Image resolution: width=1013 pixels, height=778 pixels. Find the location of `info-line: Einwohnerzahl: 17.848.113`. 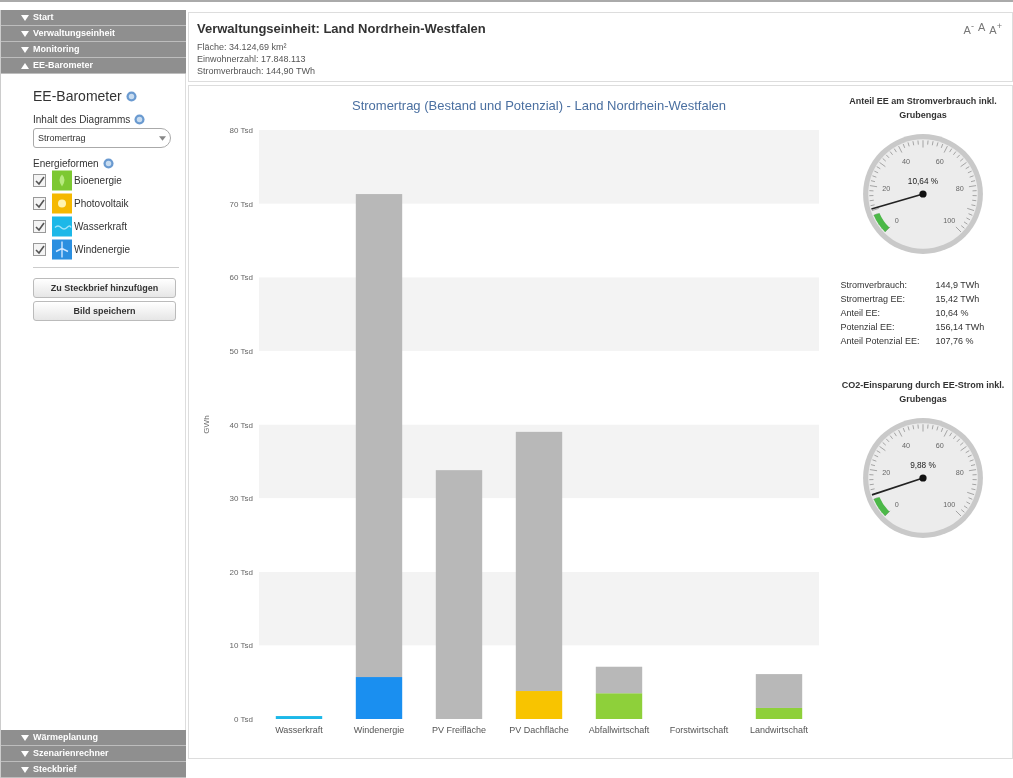

info-line: Einwohnerzahl: 17.848.113 is located at coordinates (252, 59).